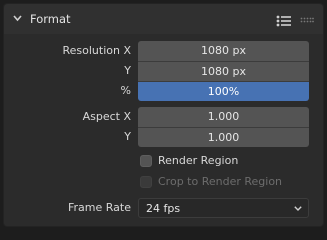  What do you see at coordinates (127, 136) in the screenshot?
I see `aspect-y-label: Y` at bounding box center [127, 136].